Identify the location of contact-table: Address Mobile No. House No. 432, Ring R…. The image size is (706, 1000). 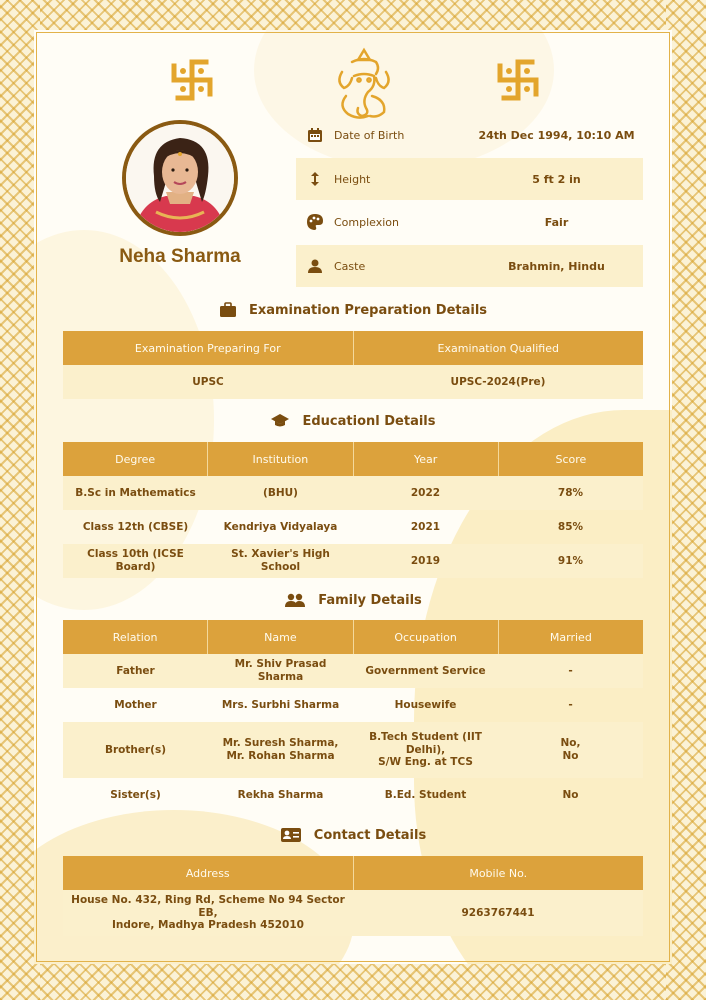
(353, 896).